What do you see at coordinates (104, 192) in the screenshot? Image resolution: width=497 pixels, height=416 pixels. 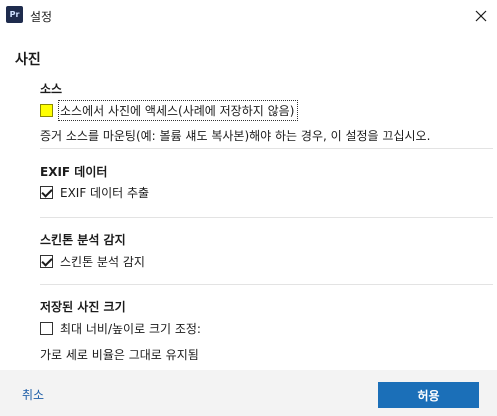 I see `exif-extract-label: EXIF 데이터 추출` at bounding box center [104, 192].